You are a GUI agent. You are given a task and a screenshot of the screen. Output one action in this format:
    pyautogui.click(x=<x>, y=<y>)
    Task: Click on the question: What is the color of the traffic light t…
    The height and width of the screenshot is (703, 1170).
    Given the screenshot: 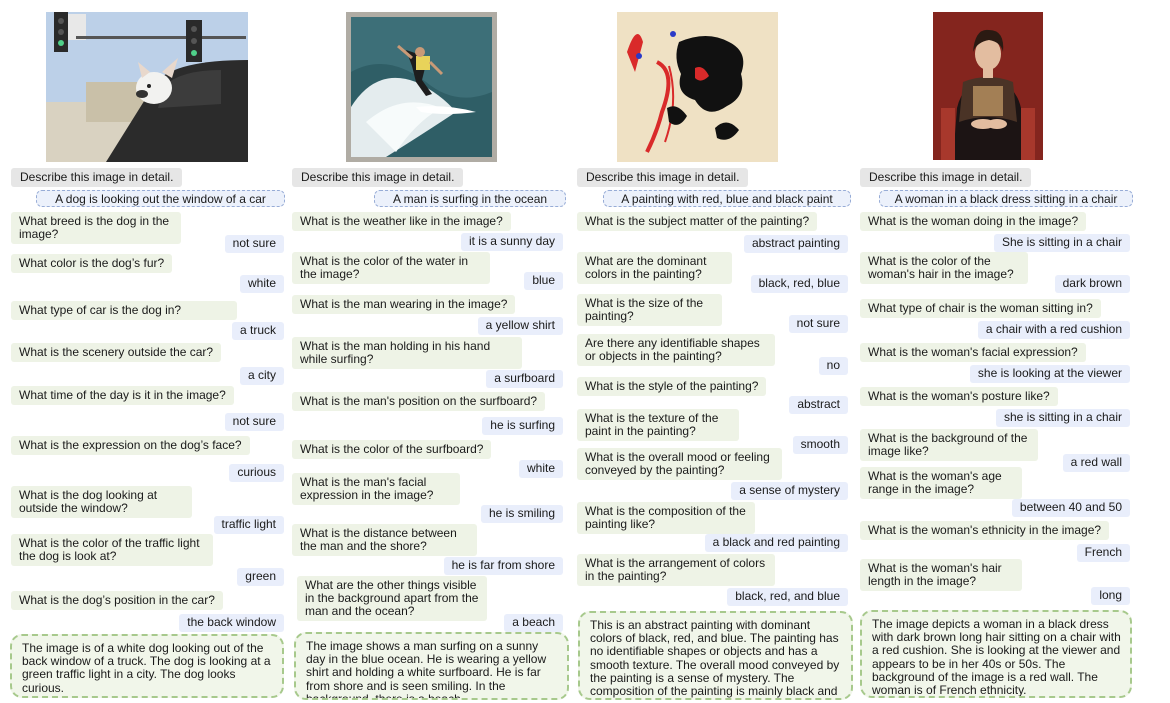 What is the action you would take?
    pyautogui.click(x=112, y=550)
    